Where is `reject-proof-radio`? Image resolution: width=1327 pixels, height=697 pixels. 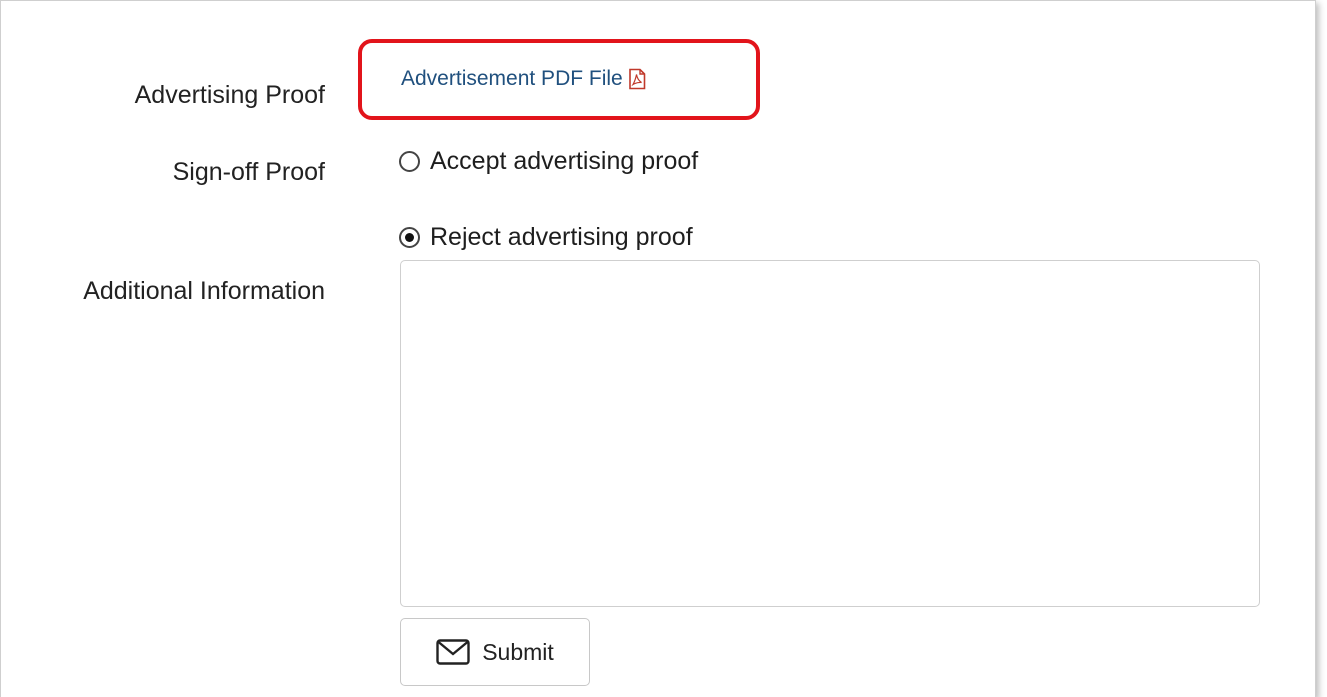
reject-proof-radio is located at coordinates (409, 237).